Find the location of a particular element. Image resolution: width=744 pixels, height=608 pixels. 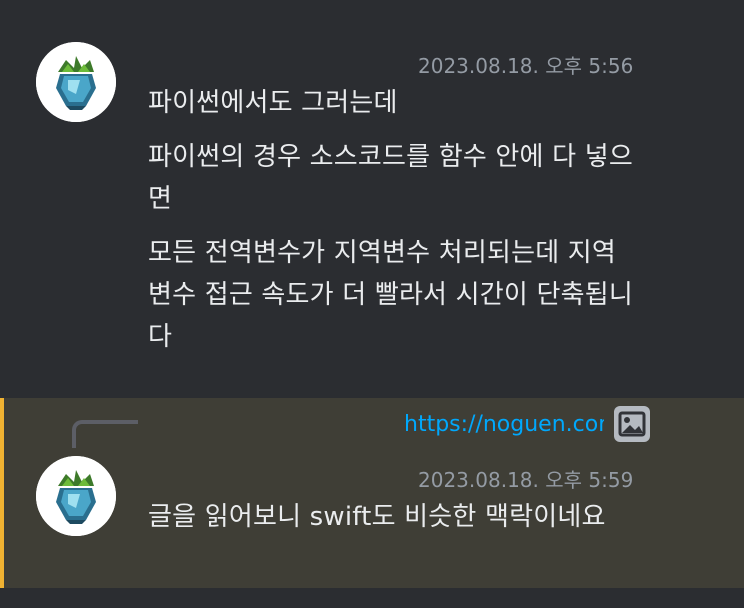

message-content: 글을 읽어보니 swift도 비슷한 맥락이네요 is located at coordinates (393, 517).